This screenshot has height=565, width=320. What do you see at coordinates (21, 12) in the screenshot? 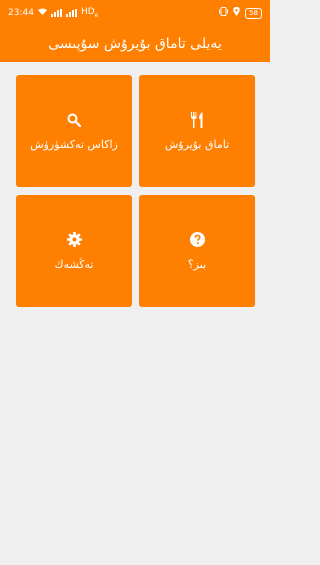
I see `status-time: 23:44` at bounding box center [21, 12].